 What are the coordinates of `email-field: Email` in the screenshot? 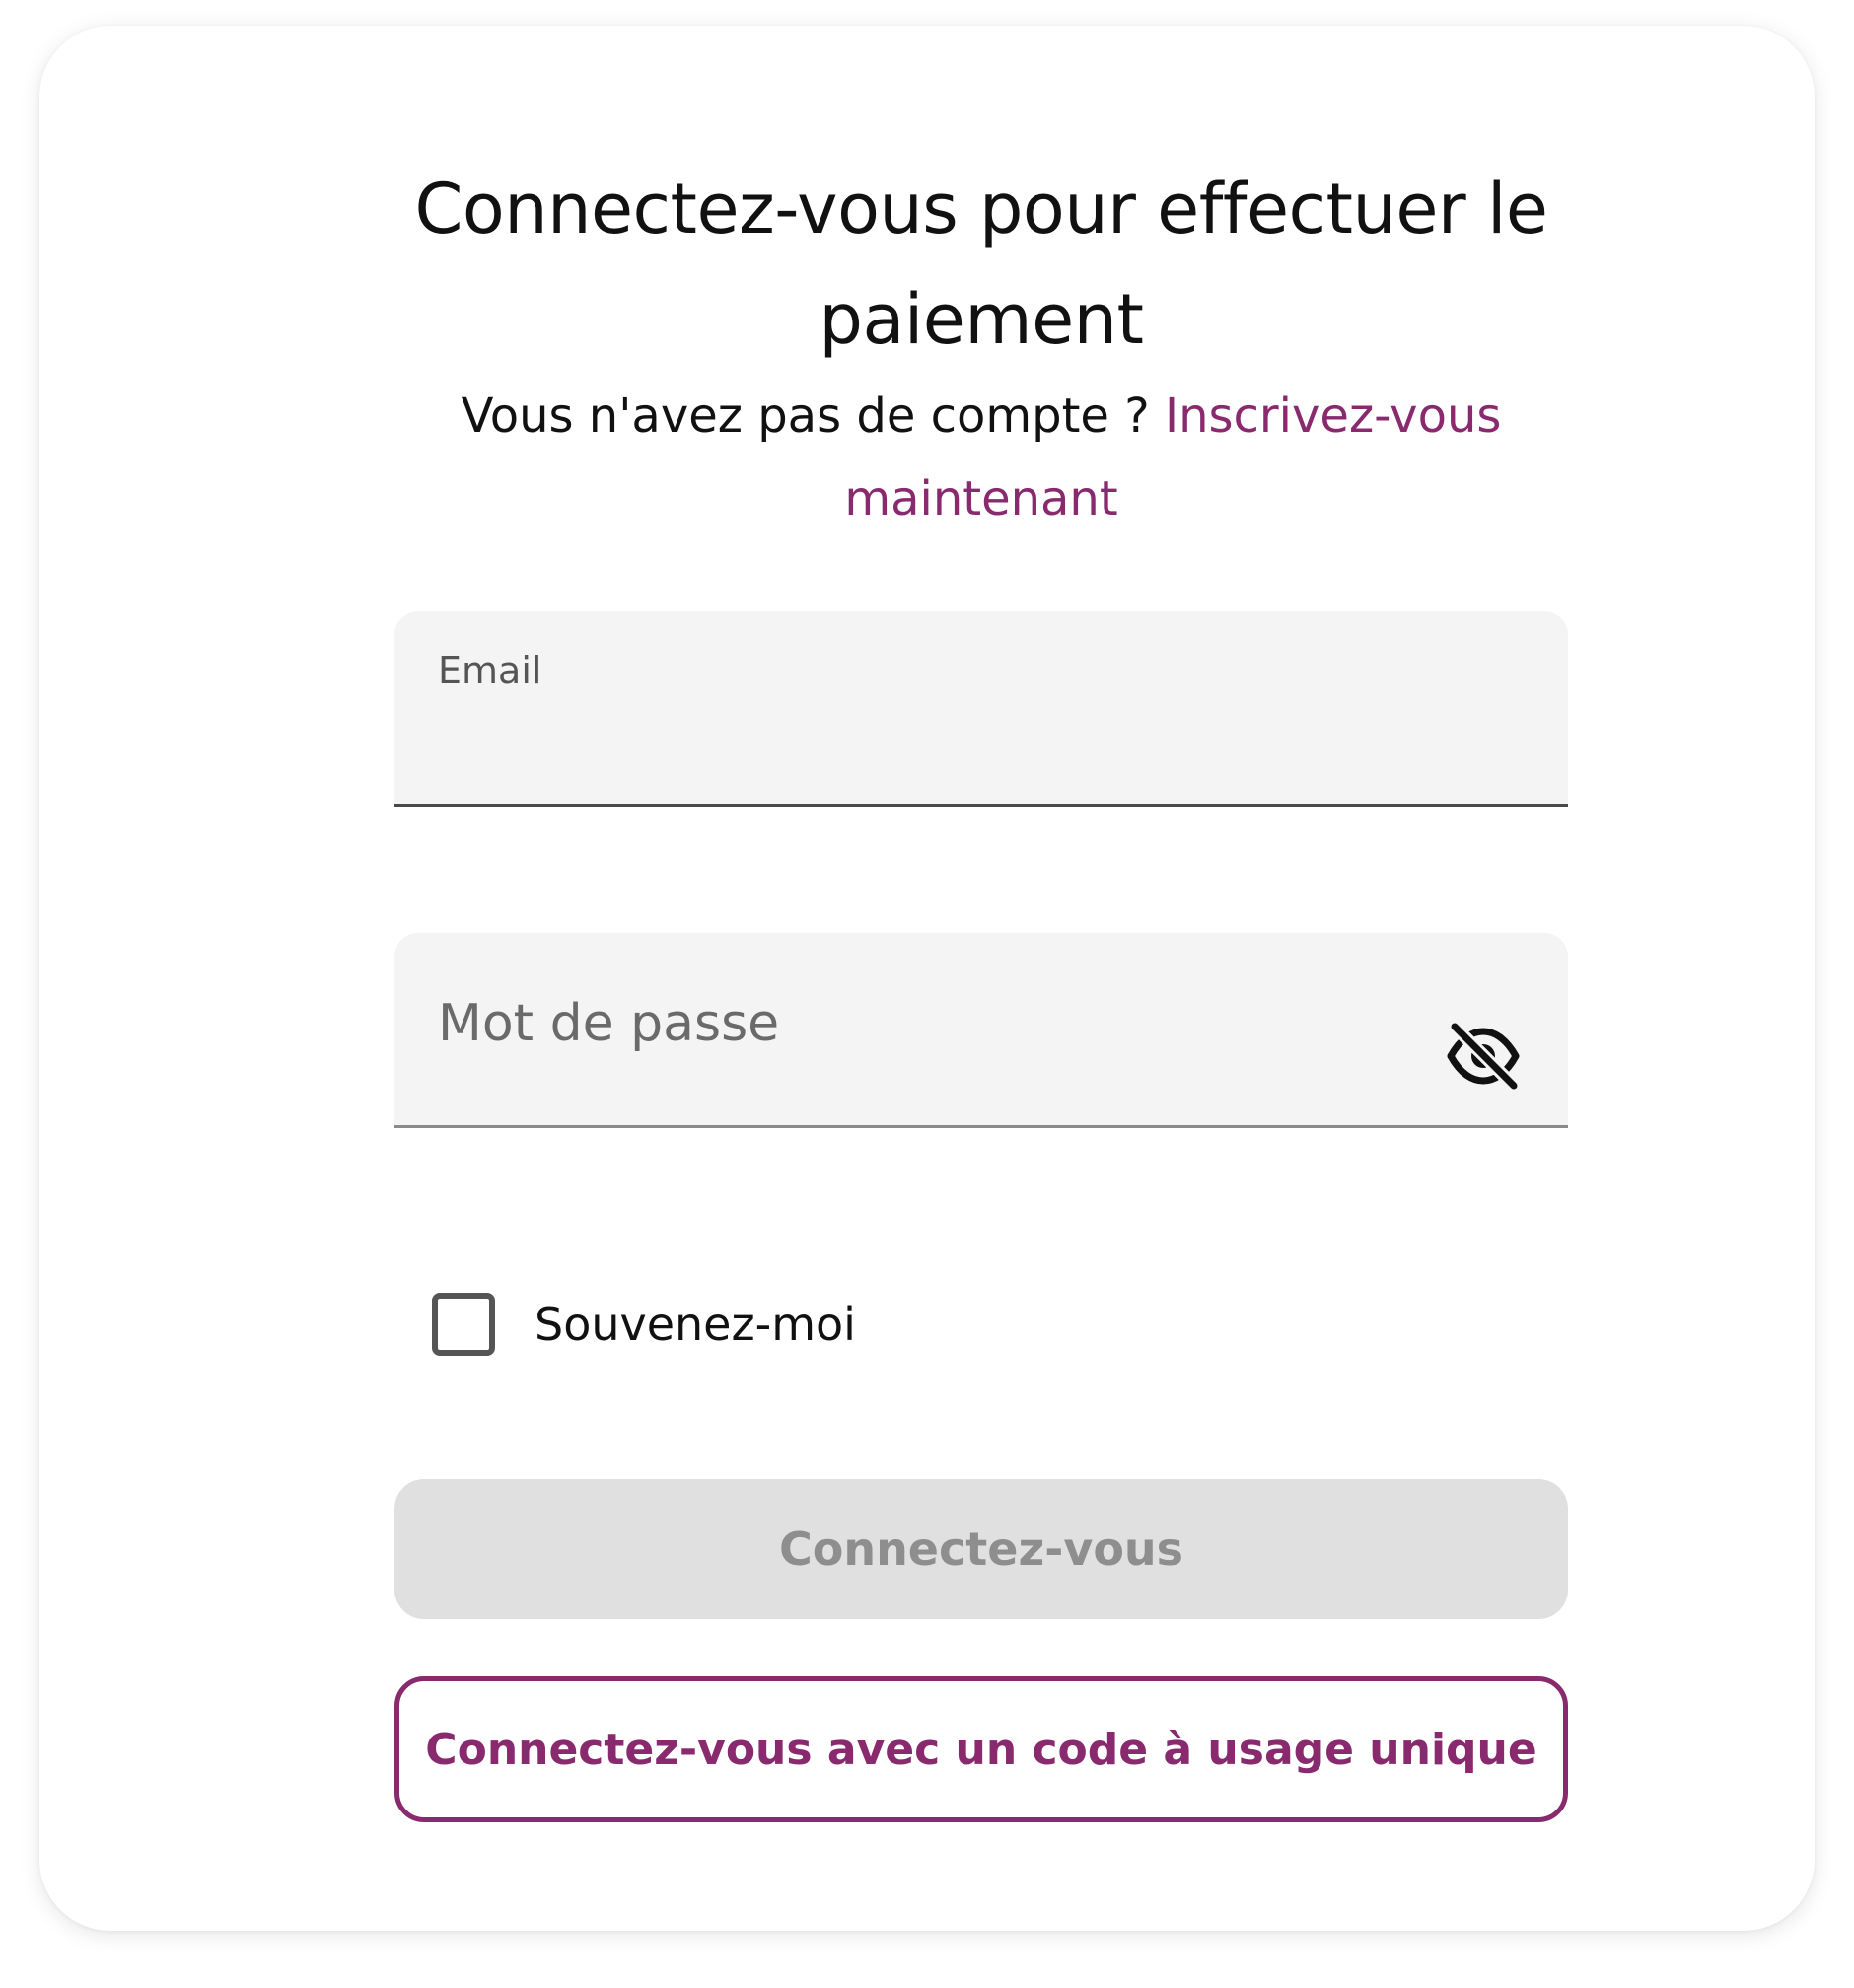 It's located at (981, 709).